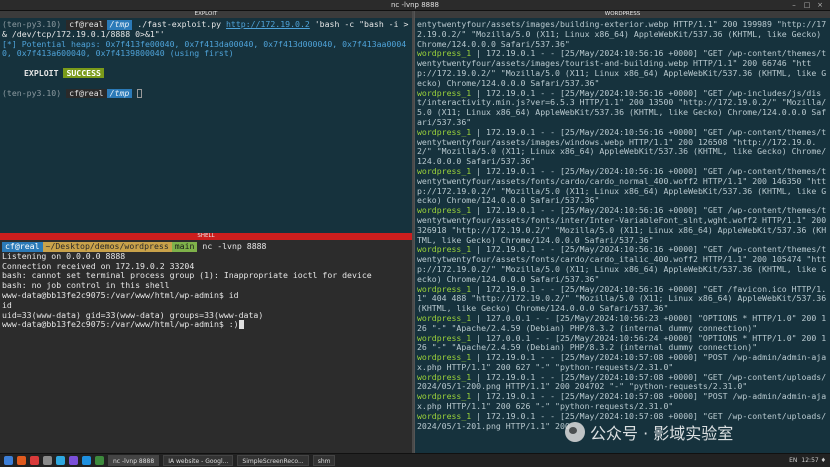  I want to click on tray-language: EN, so click(793, 460).